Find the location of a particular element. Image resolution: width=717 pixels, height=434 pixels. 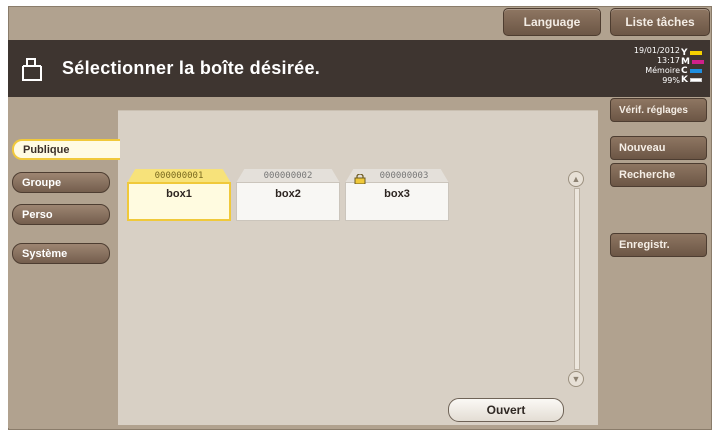

status-panel: 19/01/2012 13:17 Mémoire 99% Y M C K is located at coordinates (655, 68).